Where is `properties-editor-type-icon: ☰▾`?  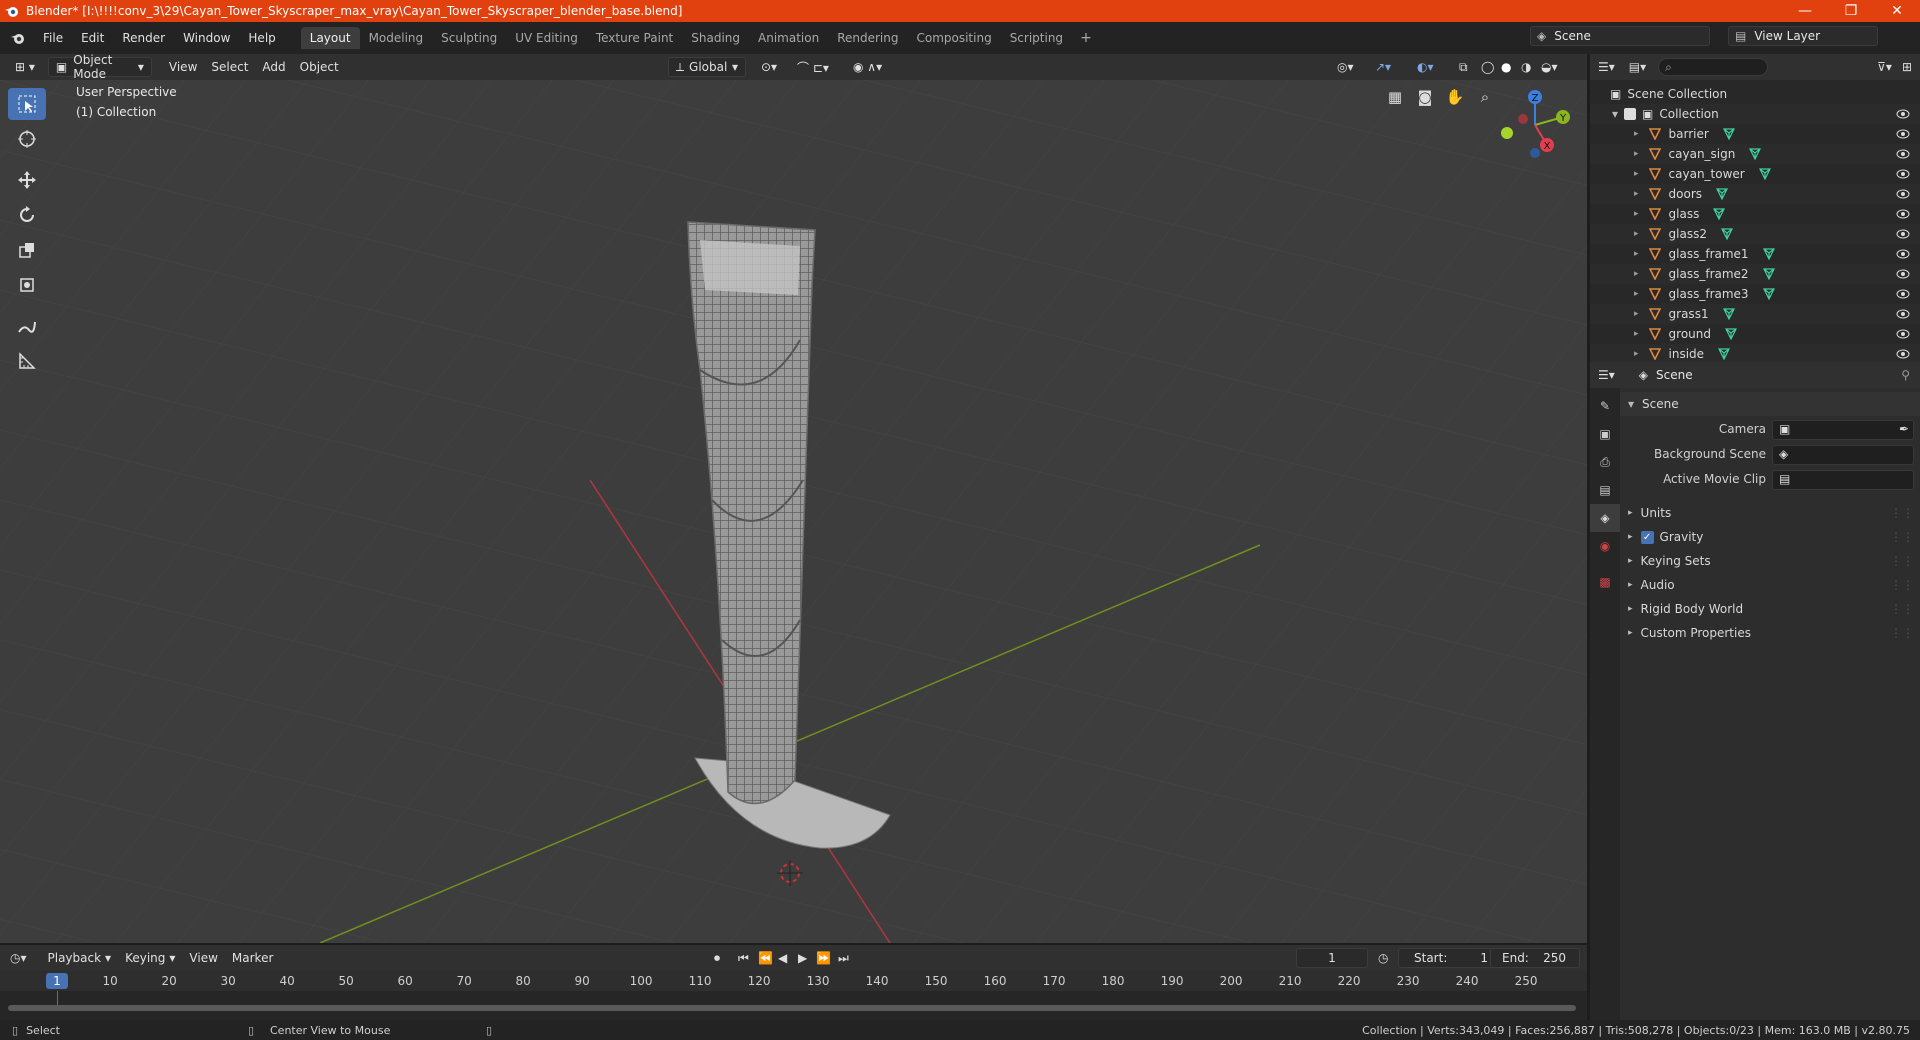 properties-editor-type-icon: ☰▾ is located at coordinates (1606, 375).